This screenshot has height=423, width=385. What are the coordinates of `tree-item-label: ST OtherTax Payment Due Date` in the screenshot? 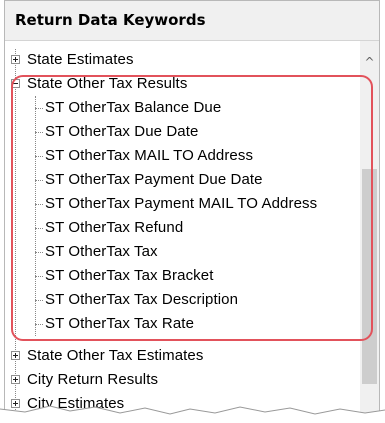 It's located at (154, 179).